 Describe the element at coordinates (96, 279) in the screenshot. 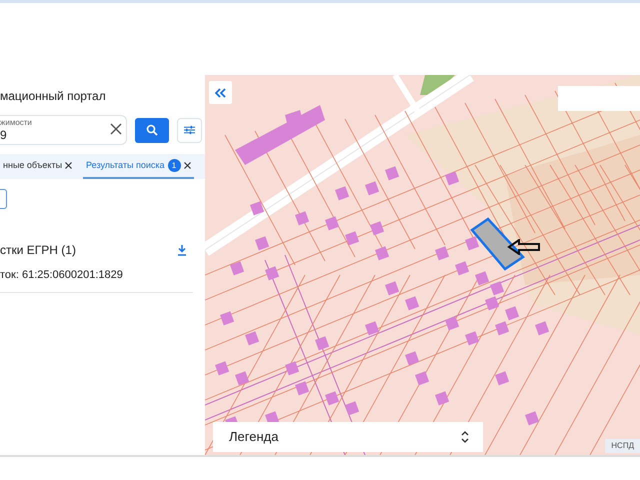

I see `result-item: ток: 61:25:0600201:1829` at that location.